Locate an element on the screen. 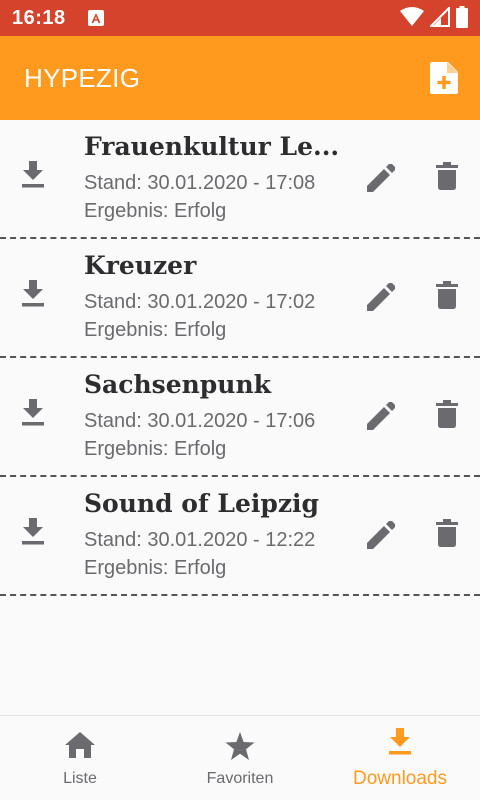 The width and height of the screenshot is (480, 800). nav-item-downloads: Downloads is located at coordinates (400, 758).